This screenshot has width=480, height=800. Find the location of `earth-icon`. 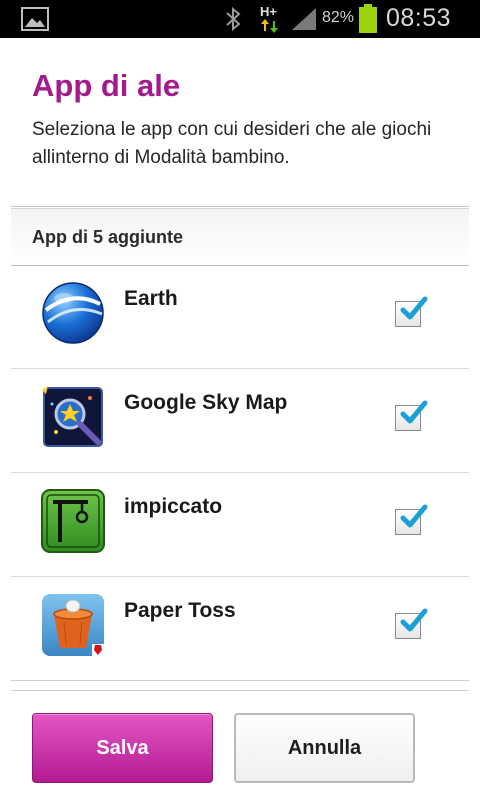

earth-icon is located at coordinates (73, 313).